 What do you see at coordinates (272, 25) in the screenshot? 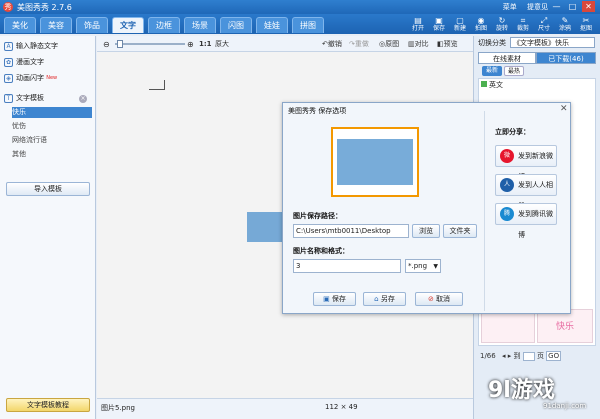
I see `tab-doll: 娃娃` at bounding box center [272, 25].